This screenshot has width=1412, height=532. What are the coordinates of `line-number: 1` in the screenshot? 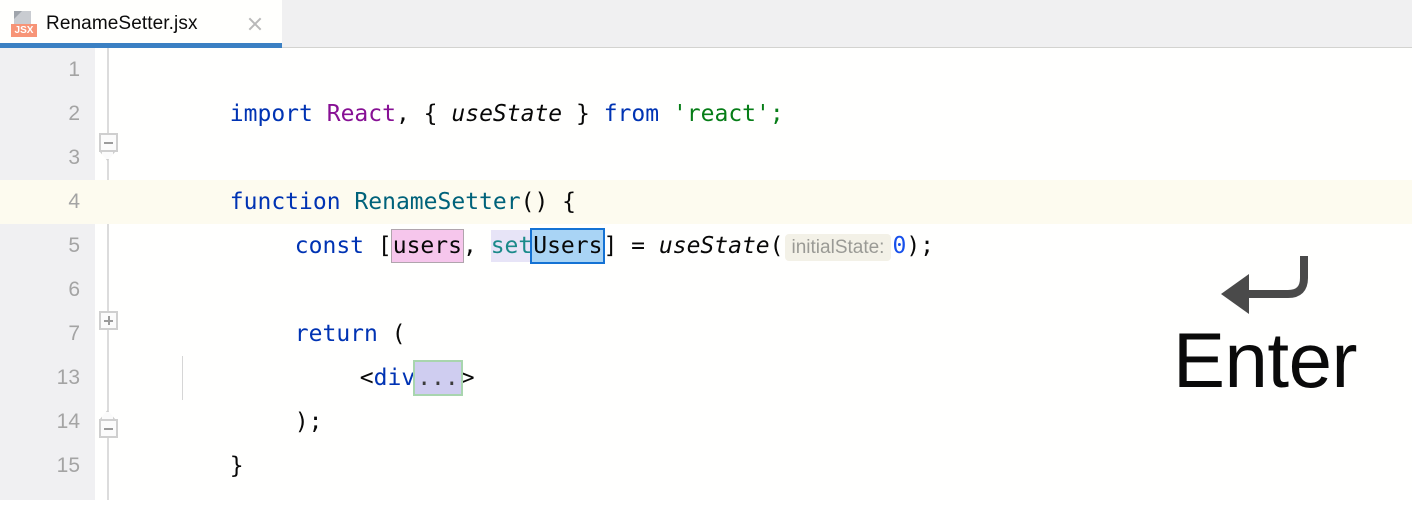 It's located at (74, 69).